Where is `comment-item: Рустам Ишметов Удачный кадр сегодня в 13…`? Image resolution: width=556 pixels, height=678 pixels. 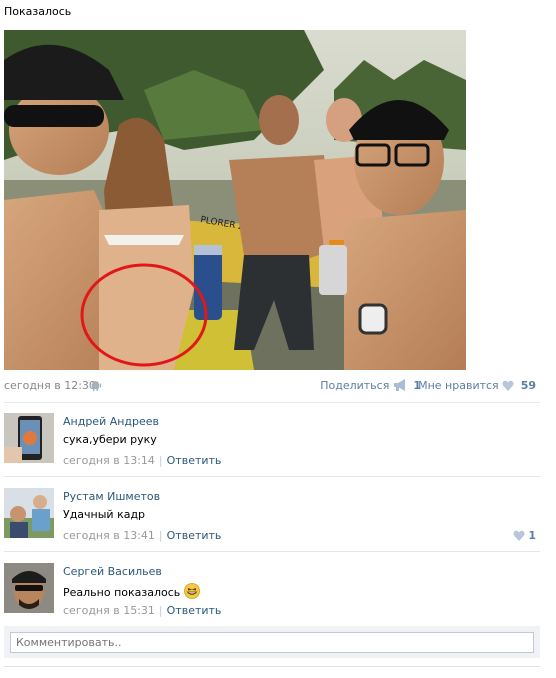 comment-item: Рустам Ишметов Удачный кадр сегодня в 13… is located at coordinates (272, 518).